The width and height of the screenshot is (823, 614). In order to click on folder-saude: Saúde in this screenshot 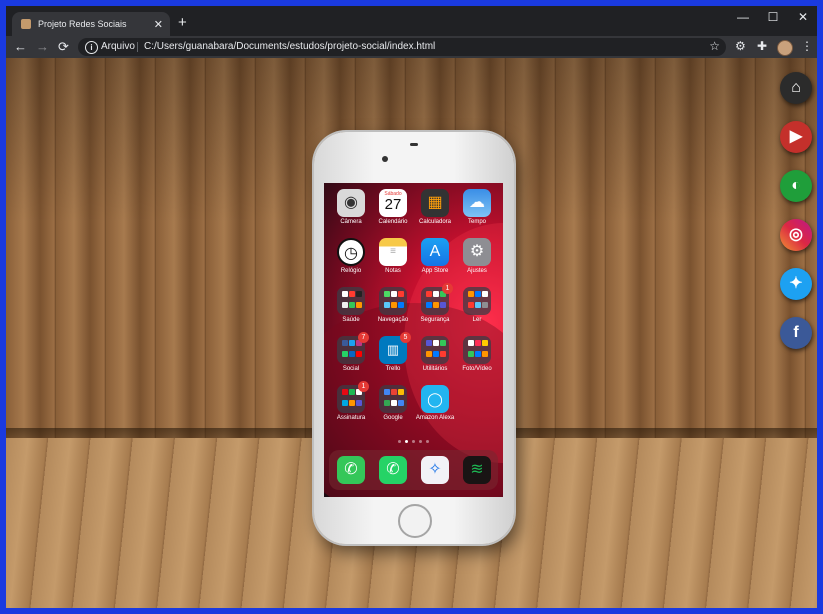, I will do `click(351, 311)`.